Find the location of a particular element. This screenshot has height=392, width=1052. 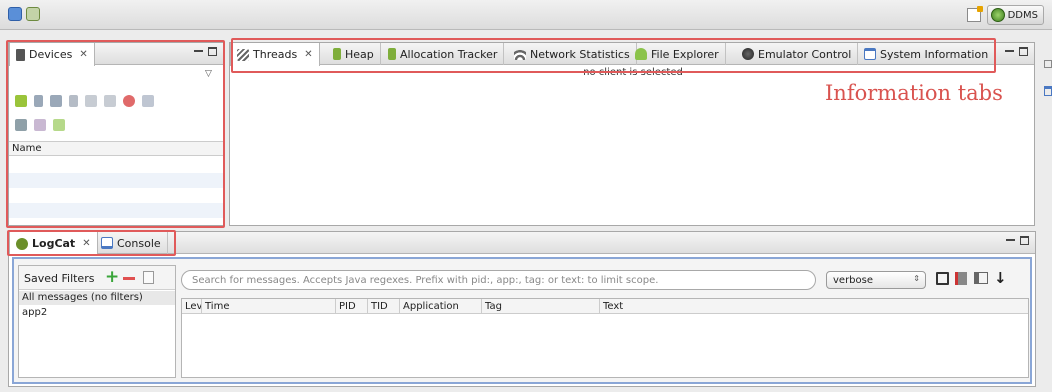

edit-filter-icon is located at coordinates (148, 277).